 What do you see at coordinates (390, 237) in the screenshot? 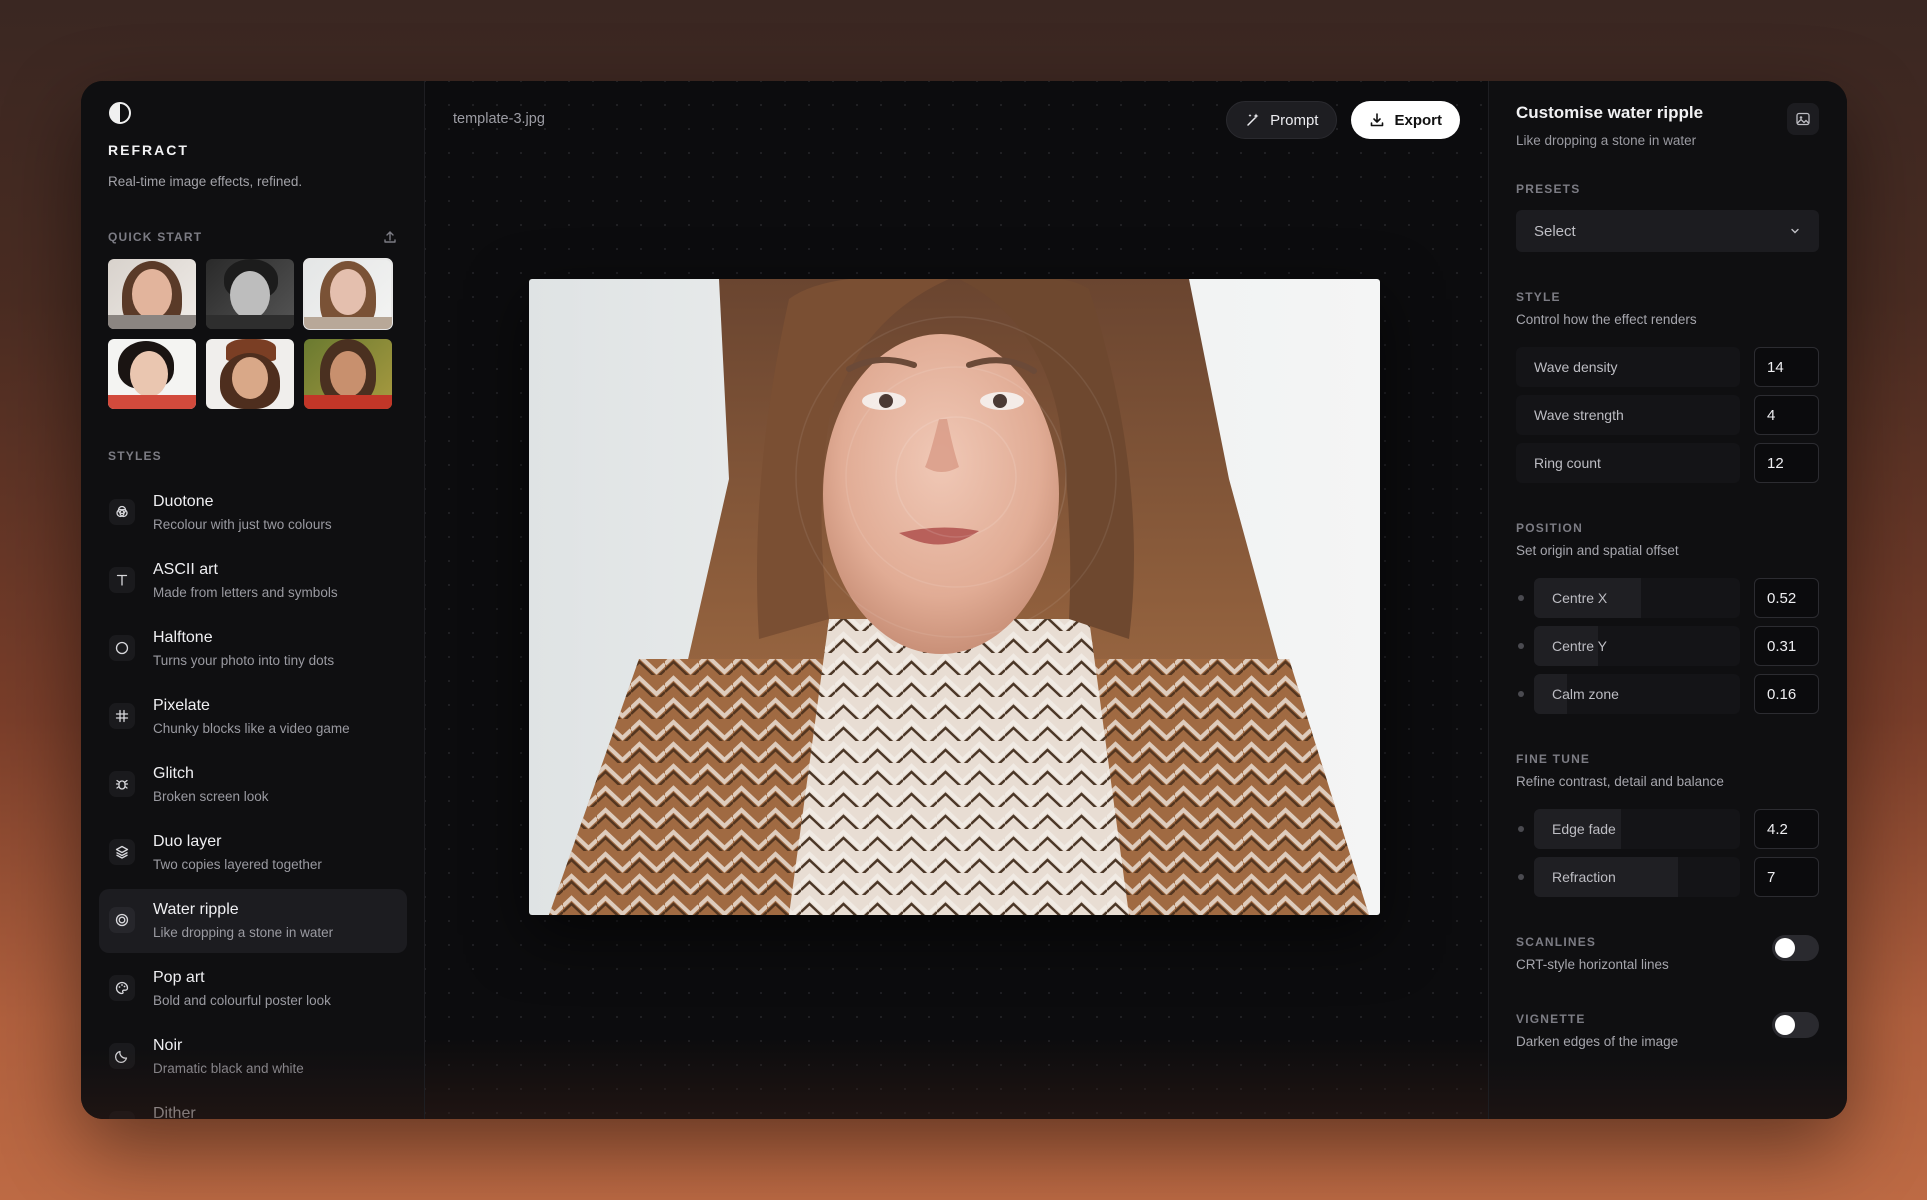
I see `upload-icon` at bounding box center [390, 237].